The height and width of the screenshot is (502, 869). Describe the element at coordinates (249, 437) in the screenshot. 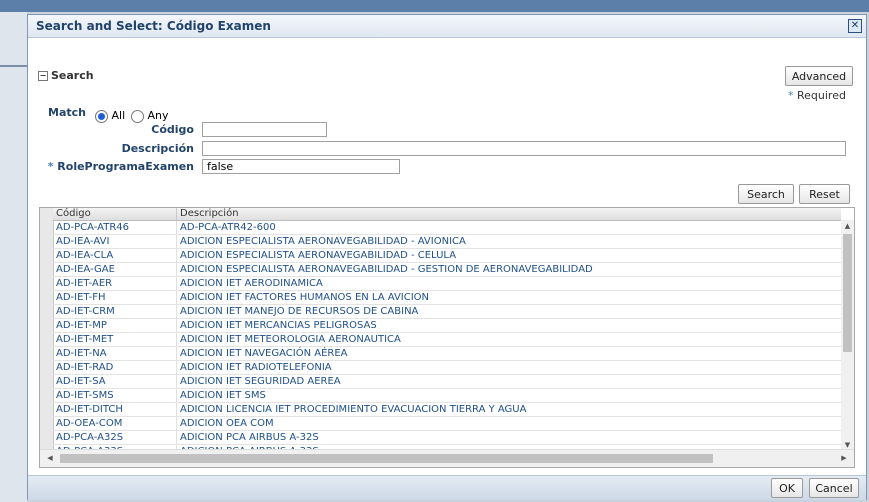

I see `cell-descripcion: ADICION PCA AIRBUS A-32S` at that location.